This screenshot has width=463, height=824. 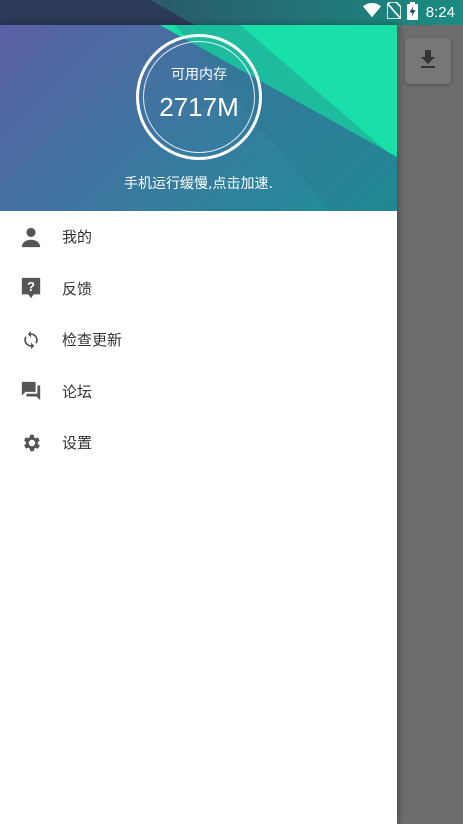 I want to click on menu-item-label: 检查更新, so click(x=92, y=340).